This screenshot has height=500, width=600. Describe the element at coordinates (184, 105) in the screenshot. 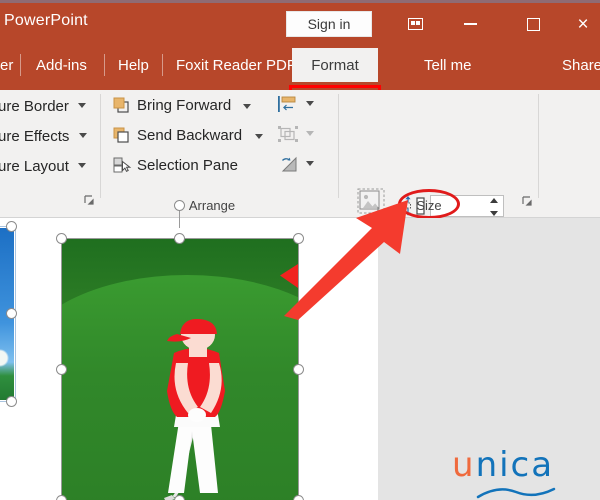

I see `bring-forward-label: Bring Forward` at that location.